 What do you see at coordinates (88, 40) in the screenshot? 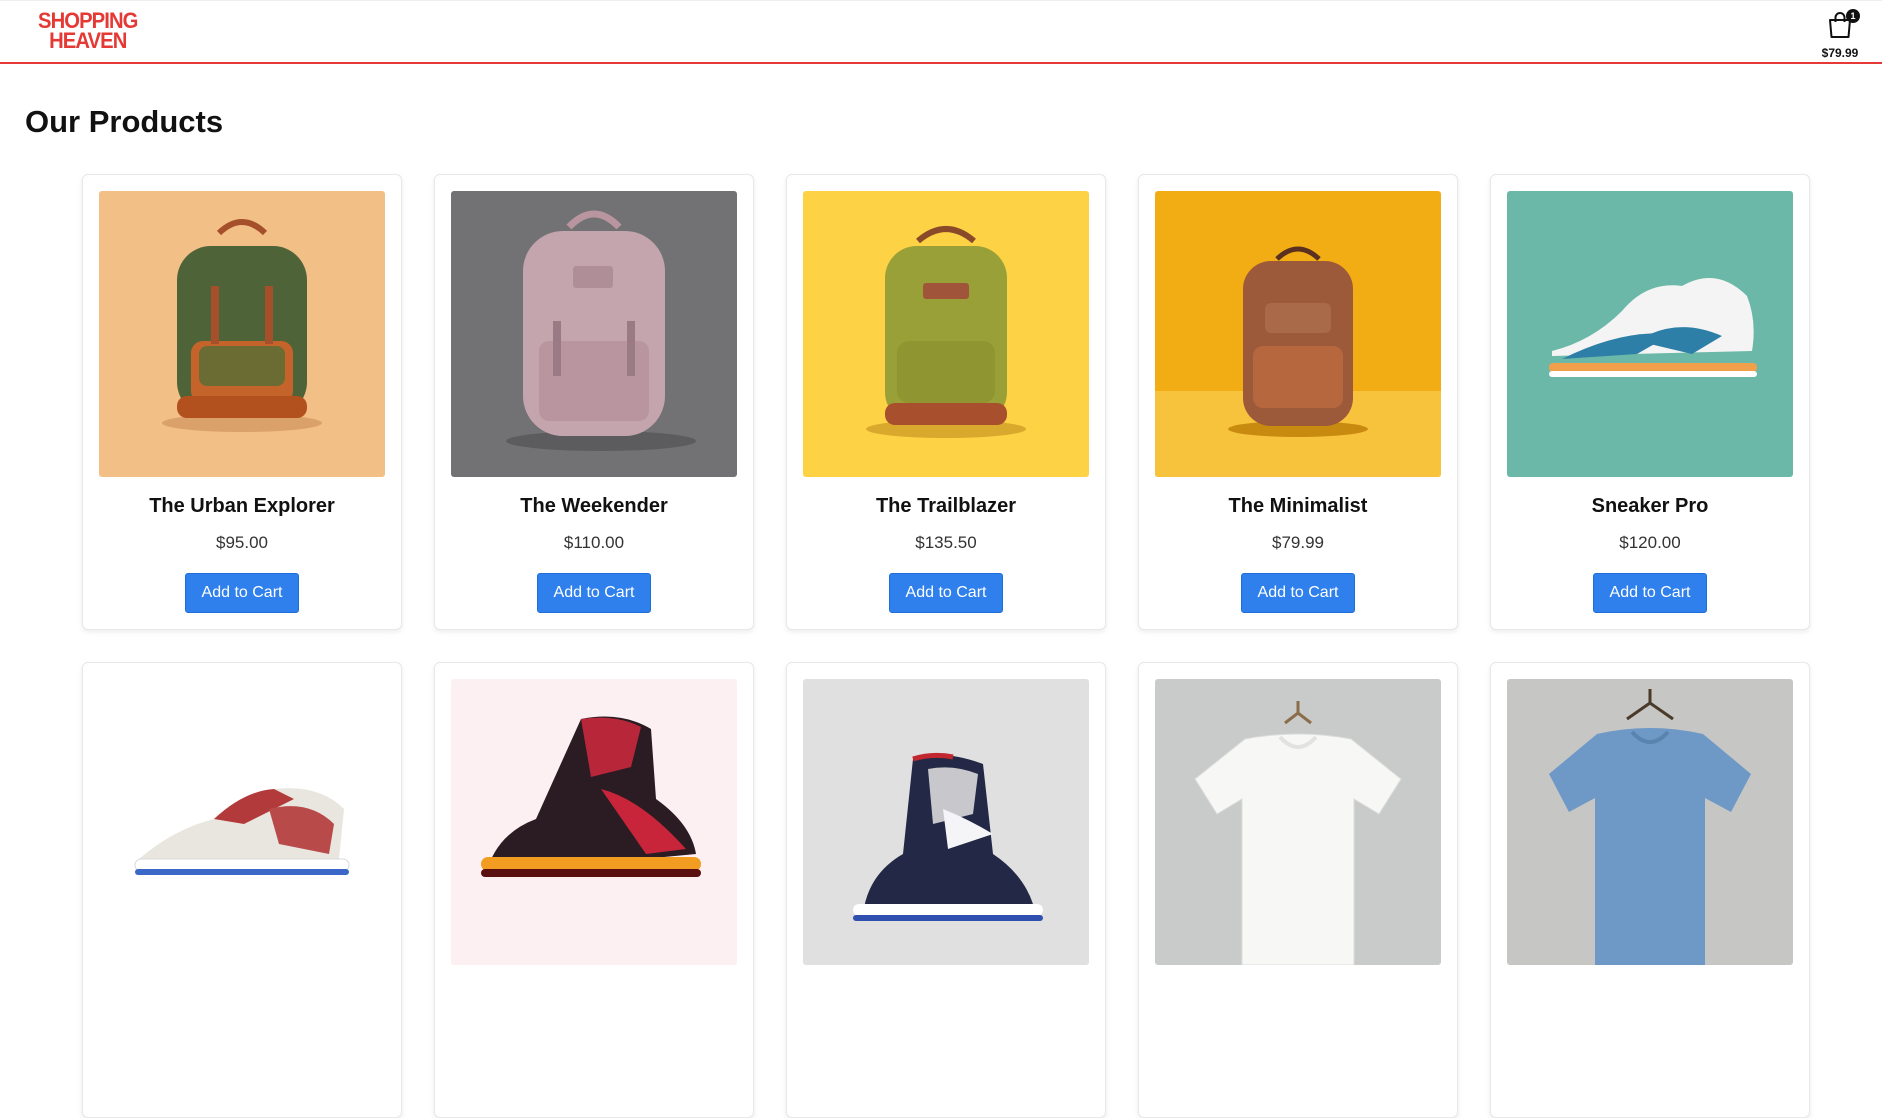
I see `logo-line-2: HEAVEN` at bounding box center [88, 40].